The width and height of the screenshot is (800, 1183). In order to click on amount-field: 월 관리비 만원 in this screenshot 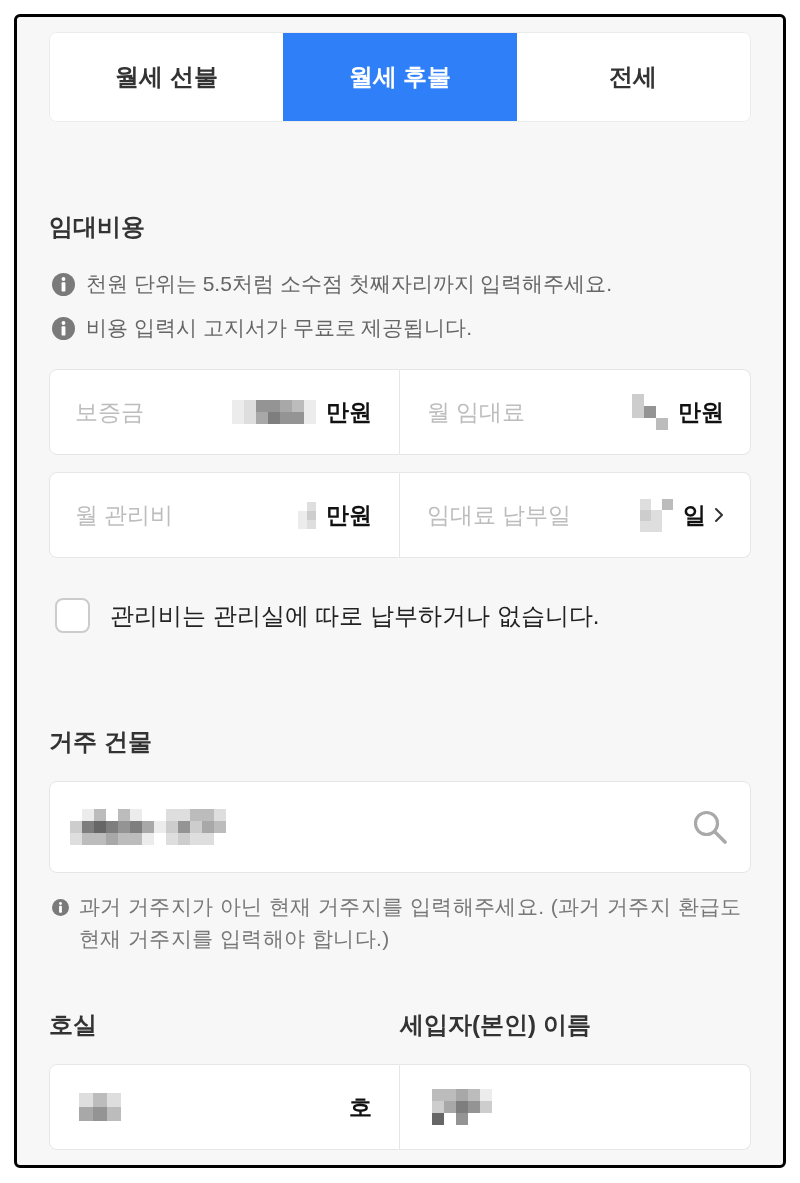, I will do `click(224, 515)`.